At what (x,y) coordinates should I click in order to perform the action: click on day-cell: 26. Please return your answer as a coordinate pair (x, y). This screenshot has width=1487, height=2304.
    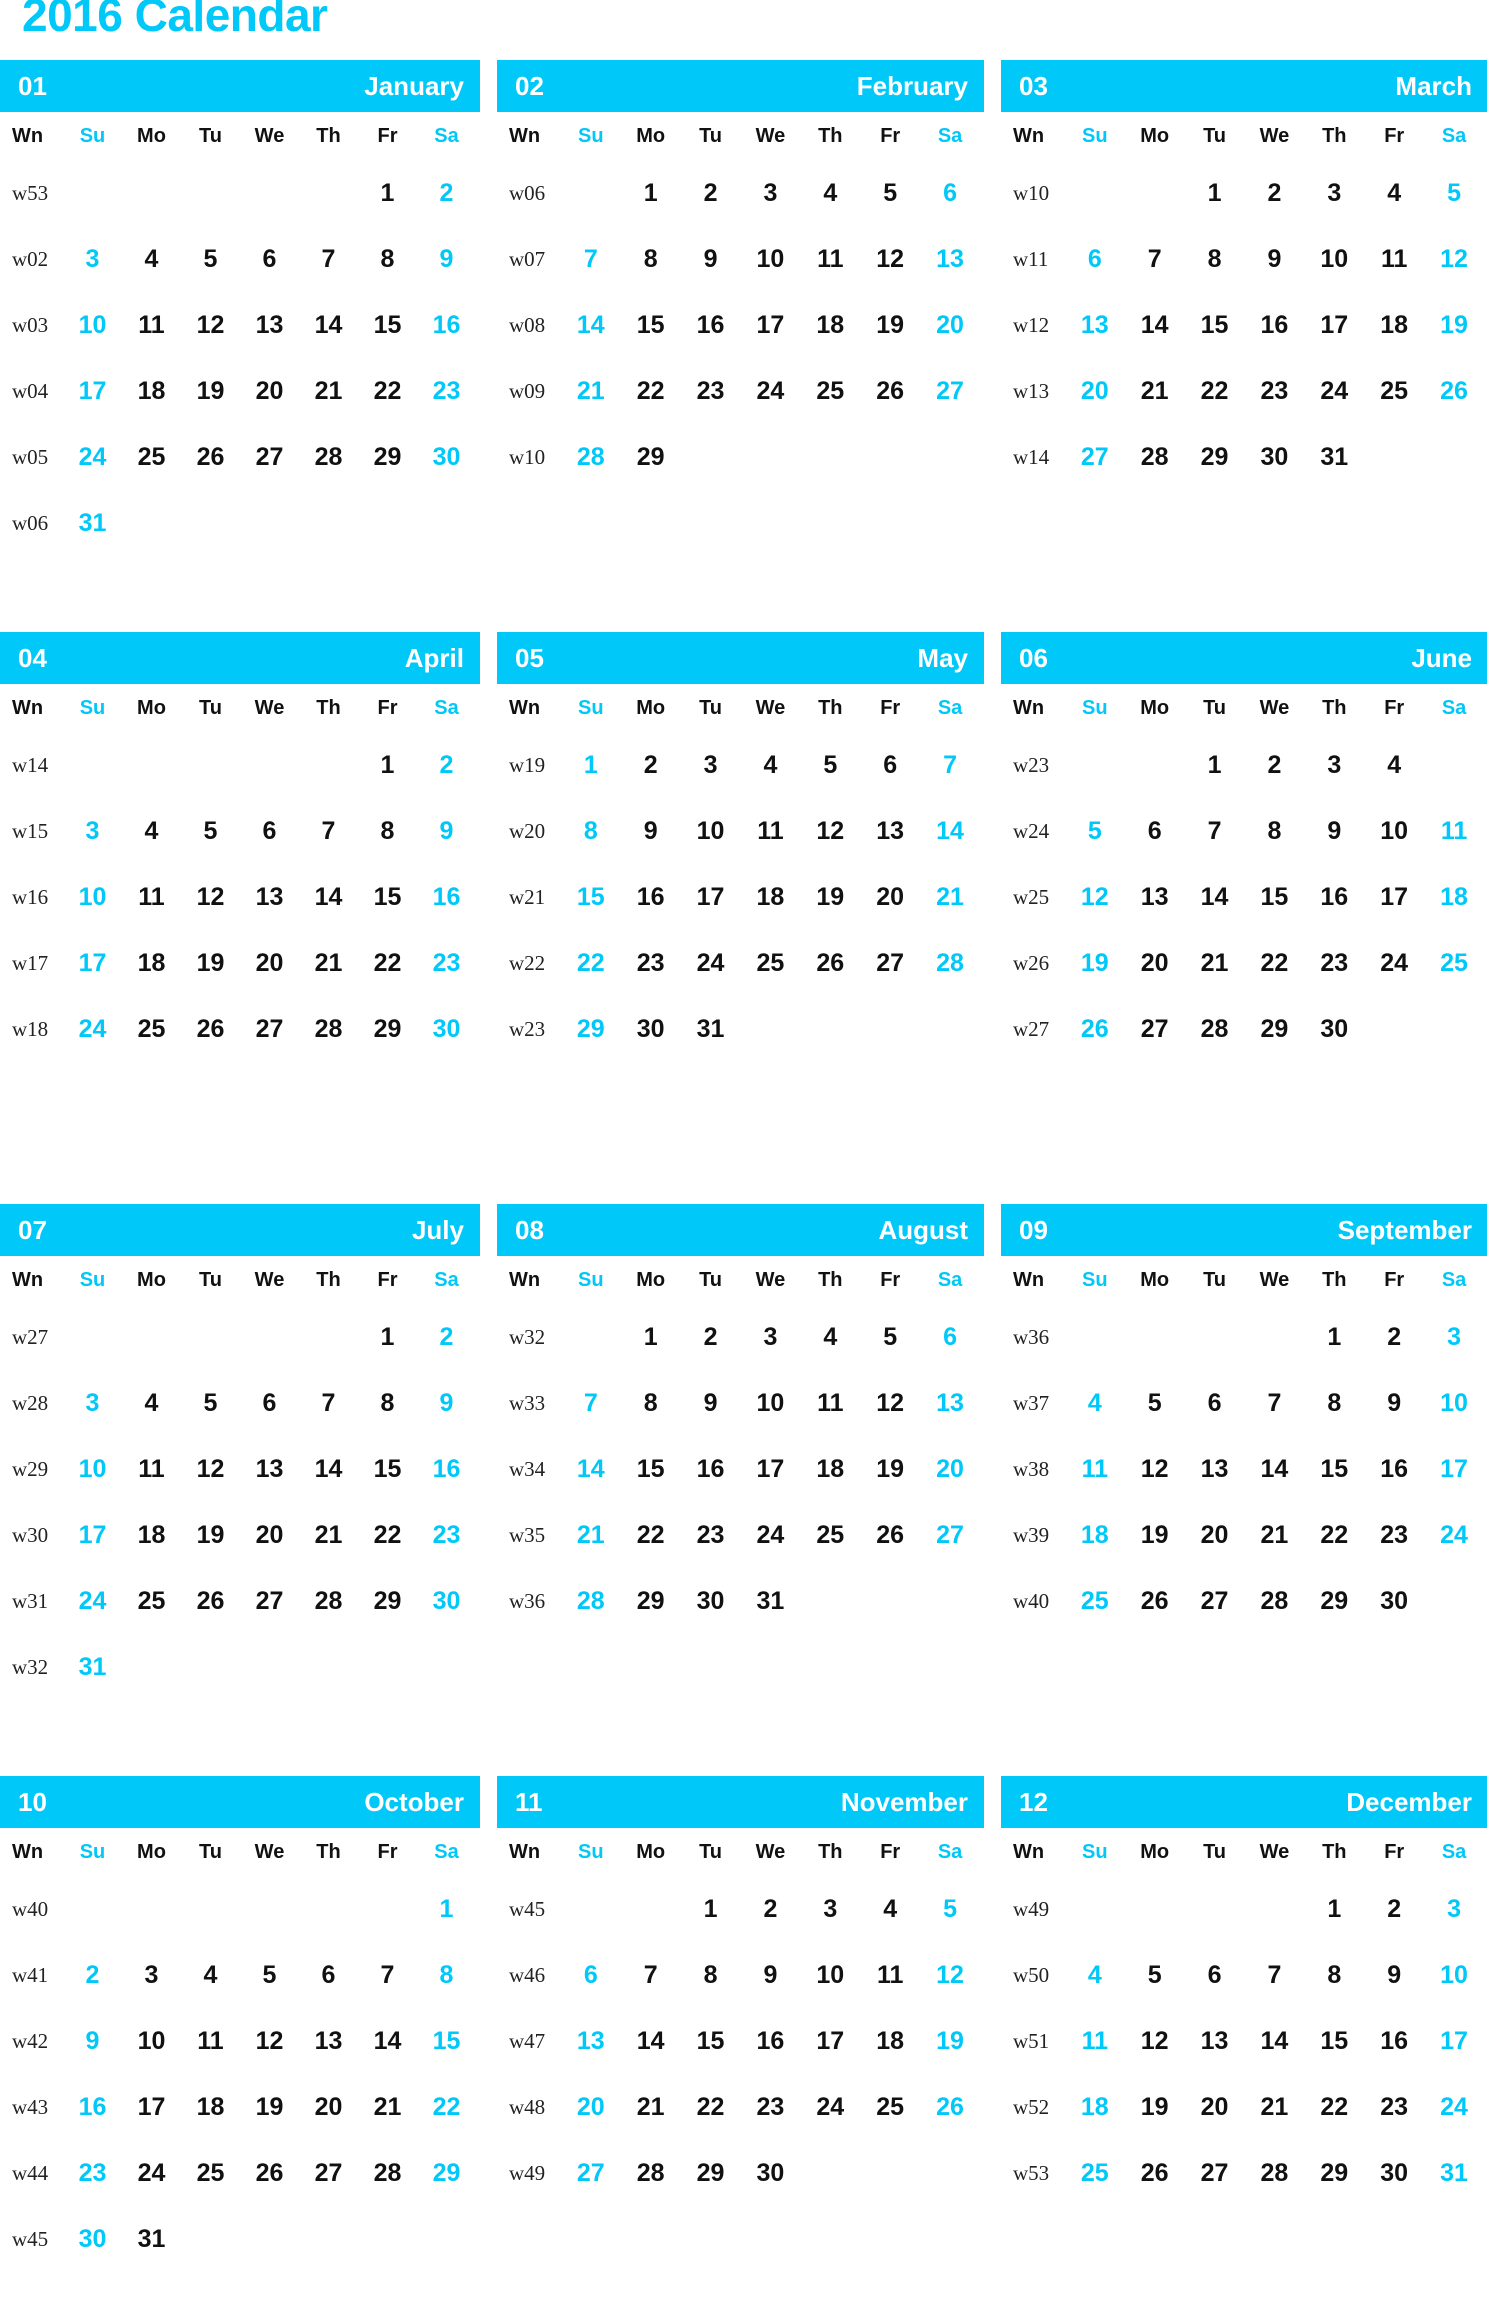
    Looking at the image, I should click on (950, 2107).